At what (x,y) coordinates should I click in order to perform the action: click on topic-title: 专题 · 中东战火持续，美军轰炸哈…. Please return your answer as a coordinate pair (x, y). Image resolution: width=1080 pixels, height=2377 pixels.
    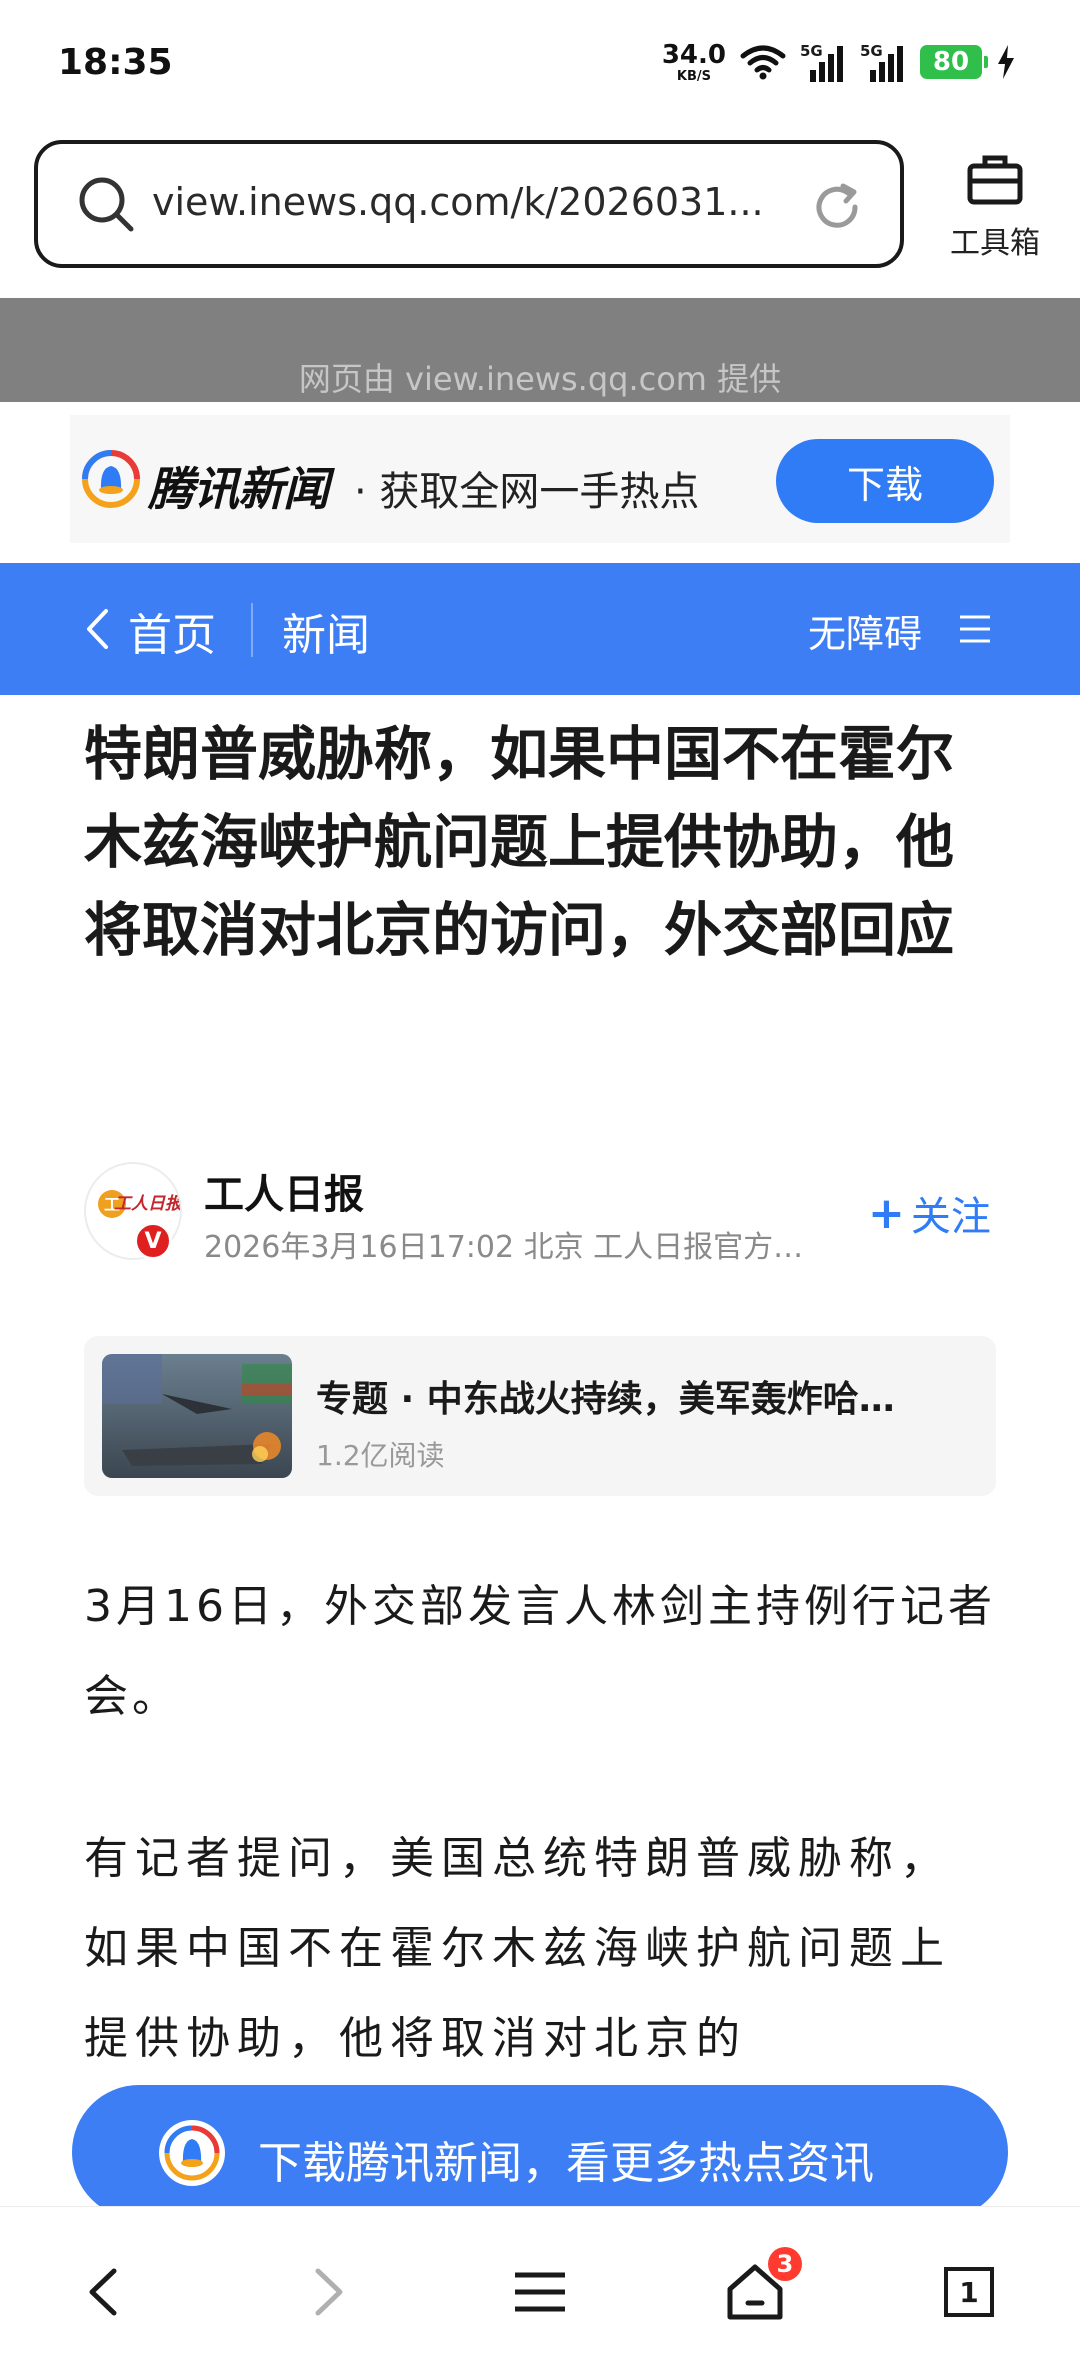
    Looking at the image, I should click on (605, 1399).